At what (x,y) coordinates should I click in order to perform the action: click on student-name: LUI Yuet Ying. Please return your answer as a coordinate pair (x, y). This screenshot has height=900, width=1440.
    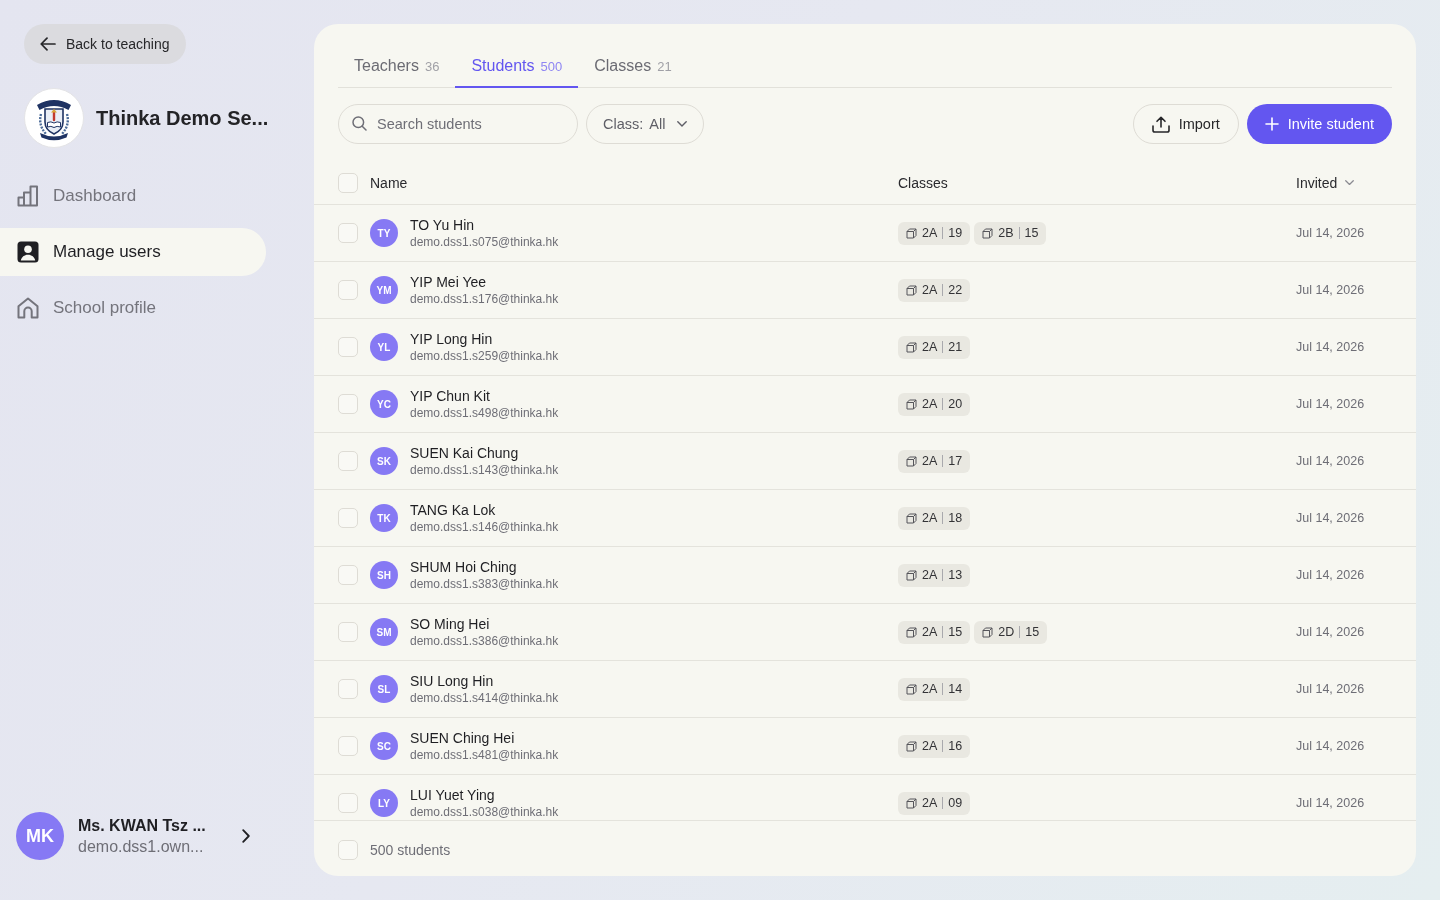
    Looking at the image, I should click on (453, 795).